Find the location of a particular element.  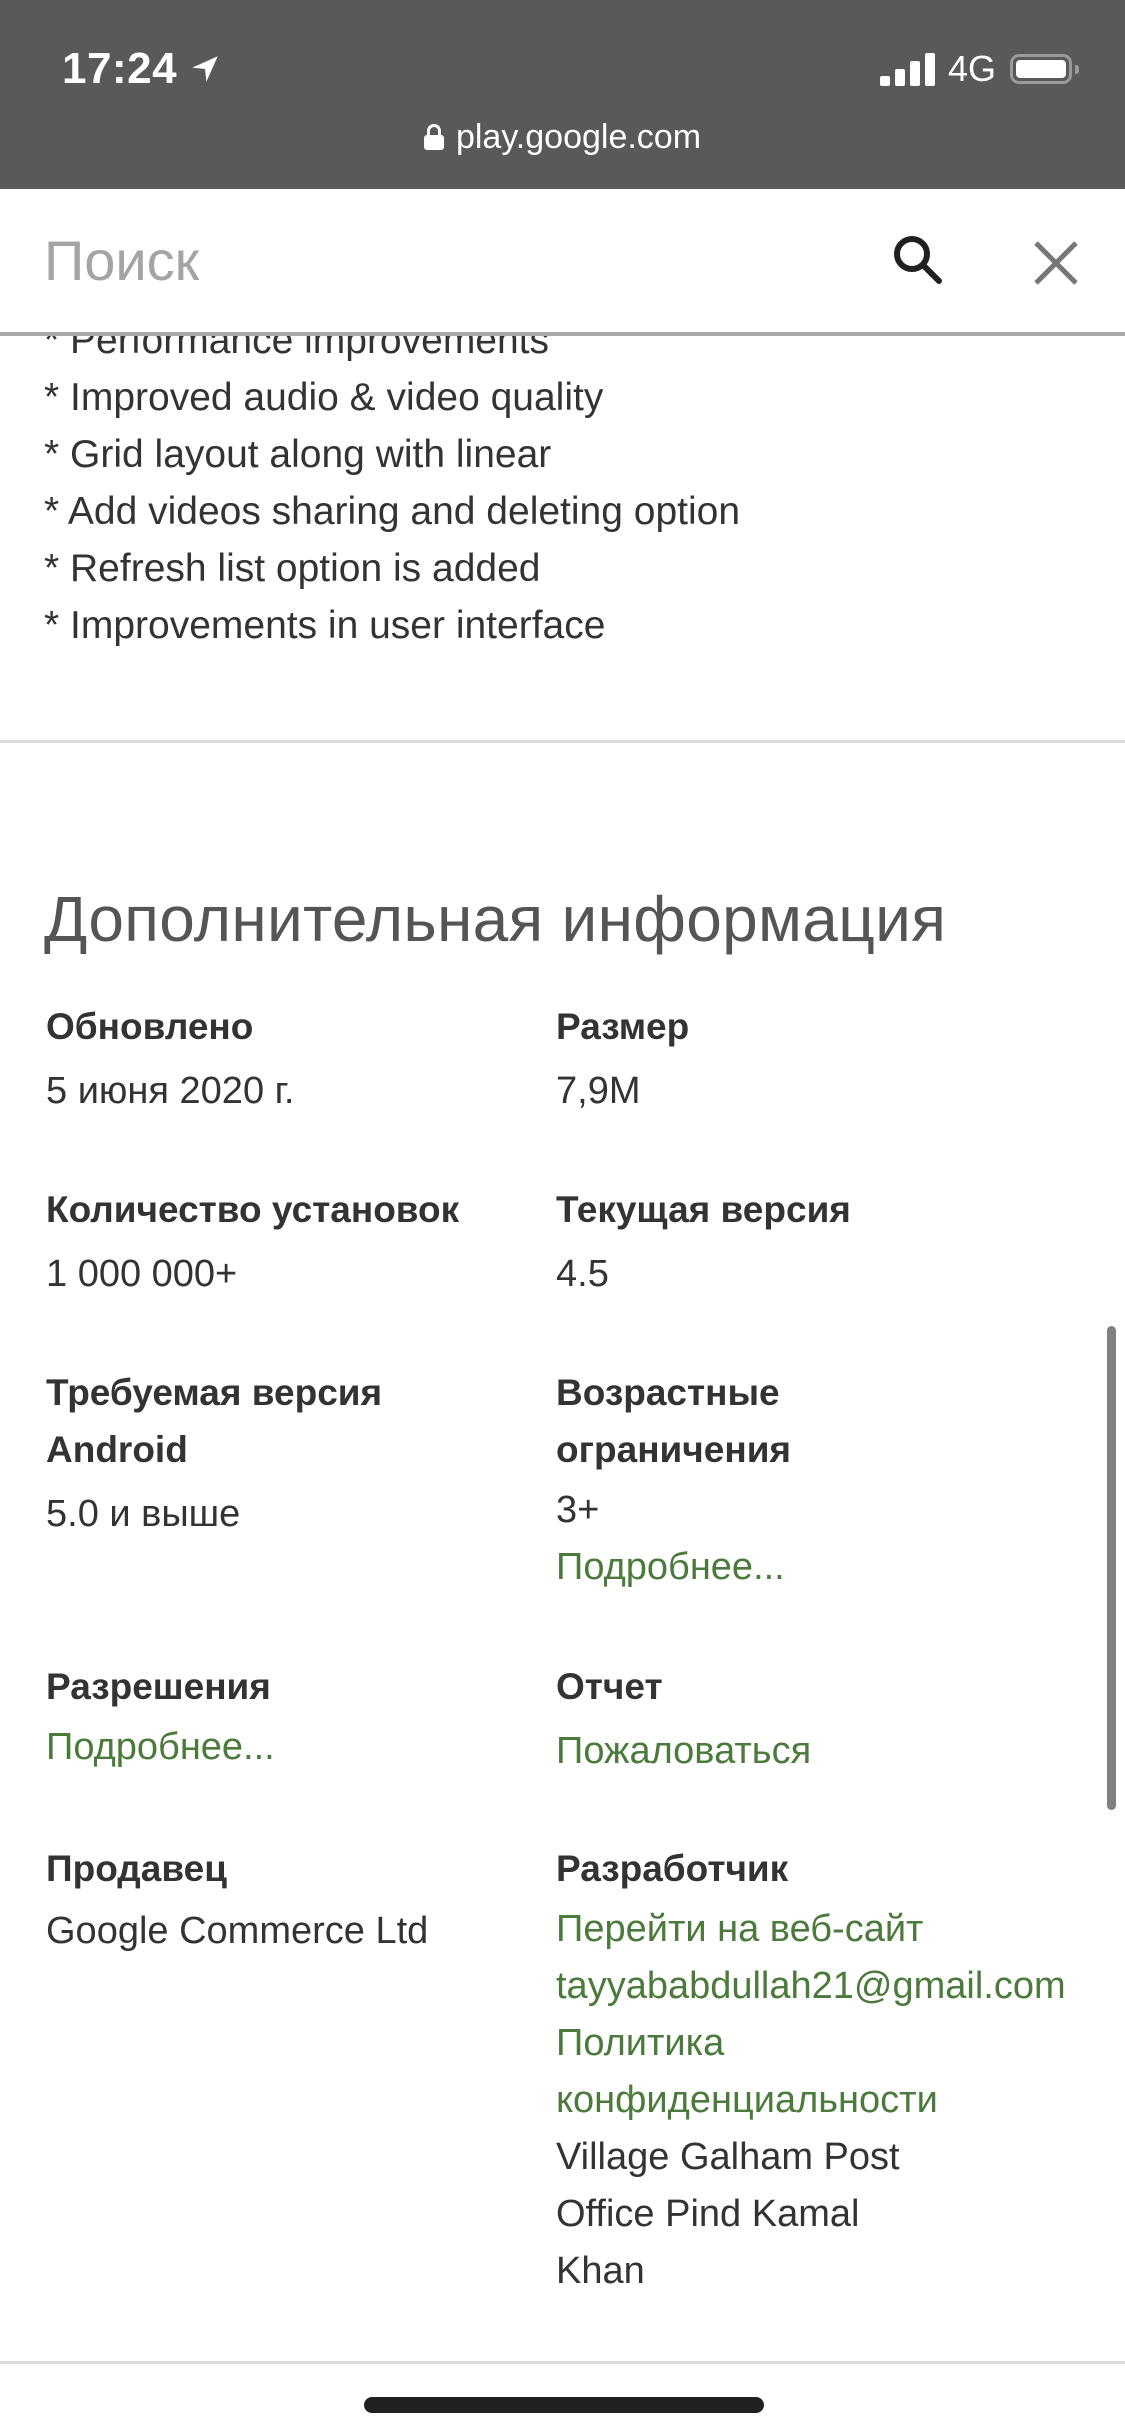

info-label: Требуемая версия Android is located at coordinates (214, 1421).